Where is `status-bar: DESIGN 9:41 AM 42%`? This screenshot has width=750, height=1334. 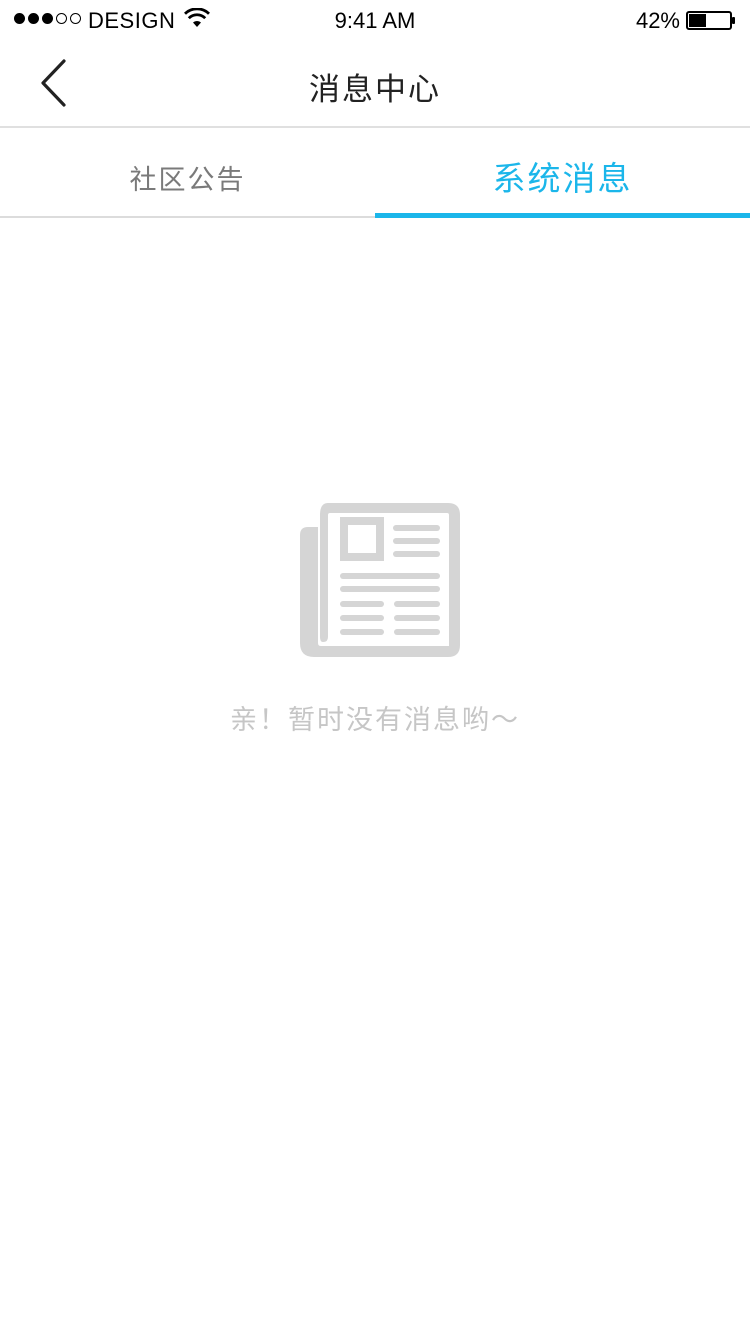
status-bar: DESIGN 9:41 AM 42% is located at coordinates (375, 20).